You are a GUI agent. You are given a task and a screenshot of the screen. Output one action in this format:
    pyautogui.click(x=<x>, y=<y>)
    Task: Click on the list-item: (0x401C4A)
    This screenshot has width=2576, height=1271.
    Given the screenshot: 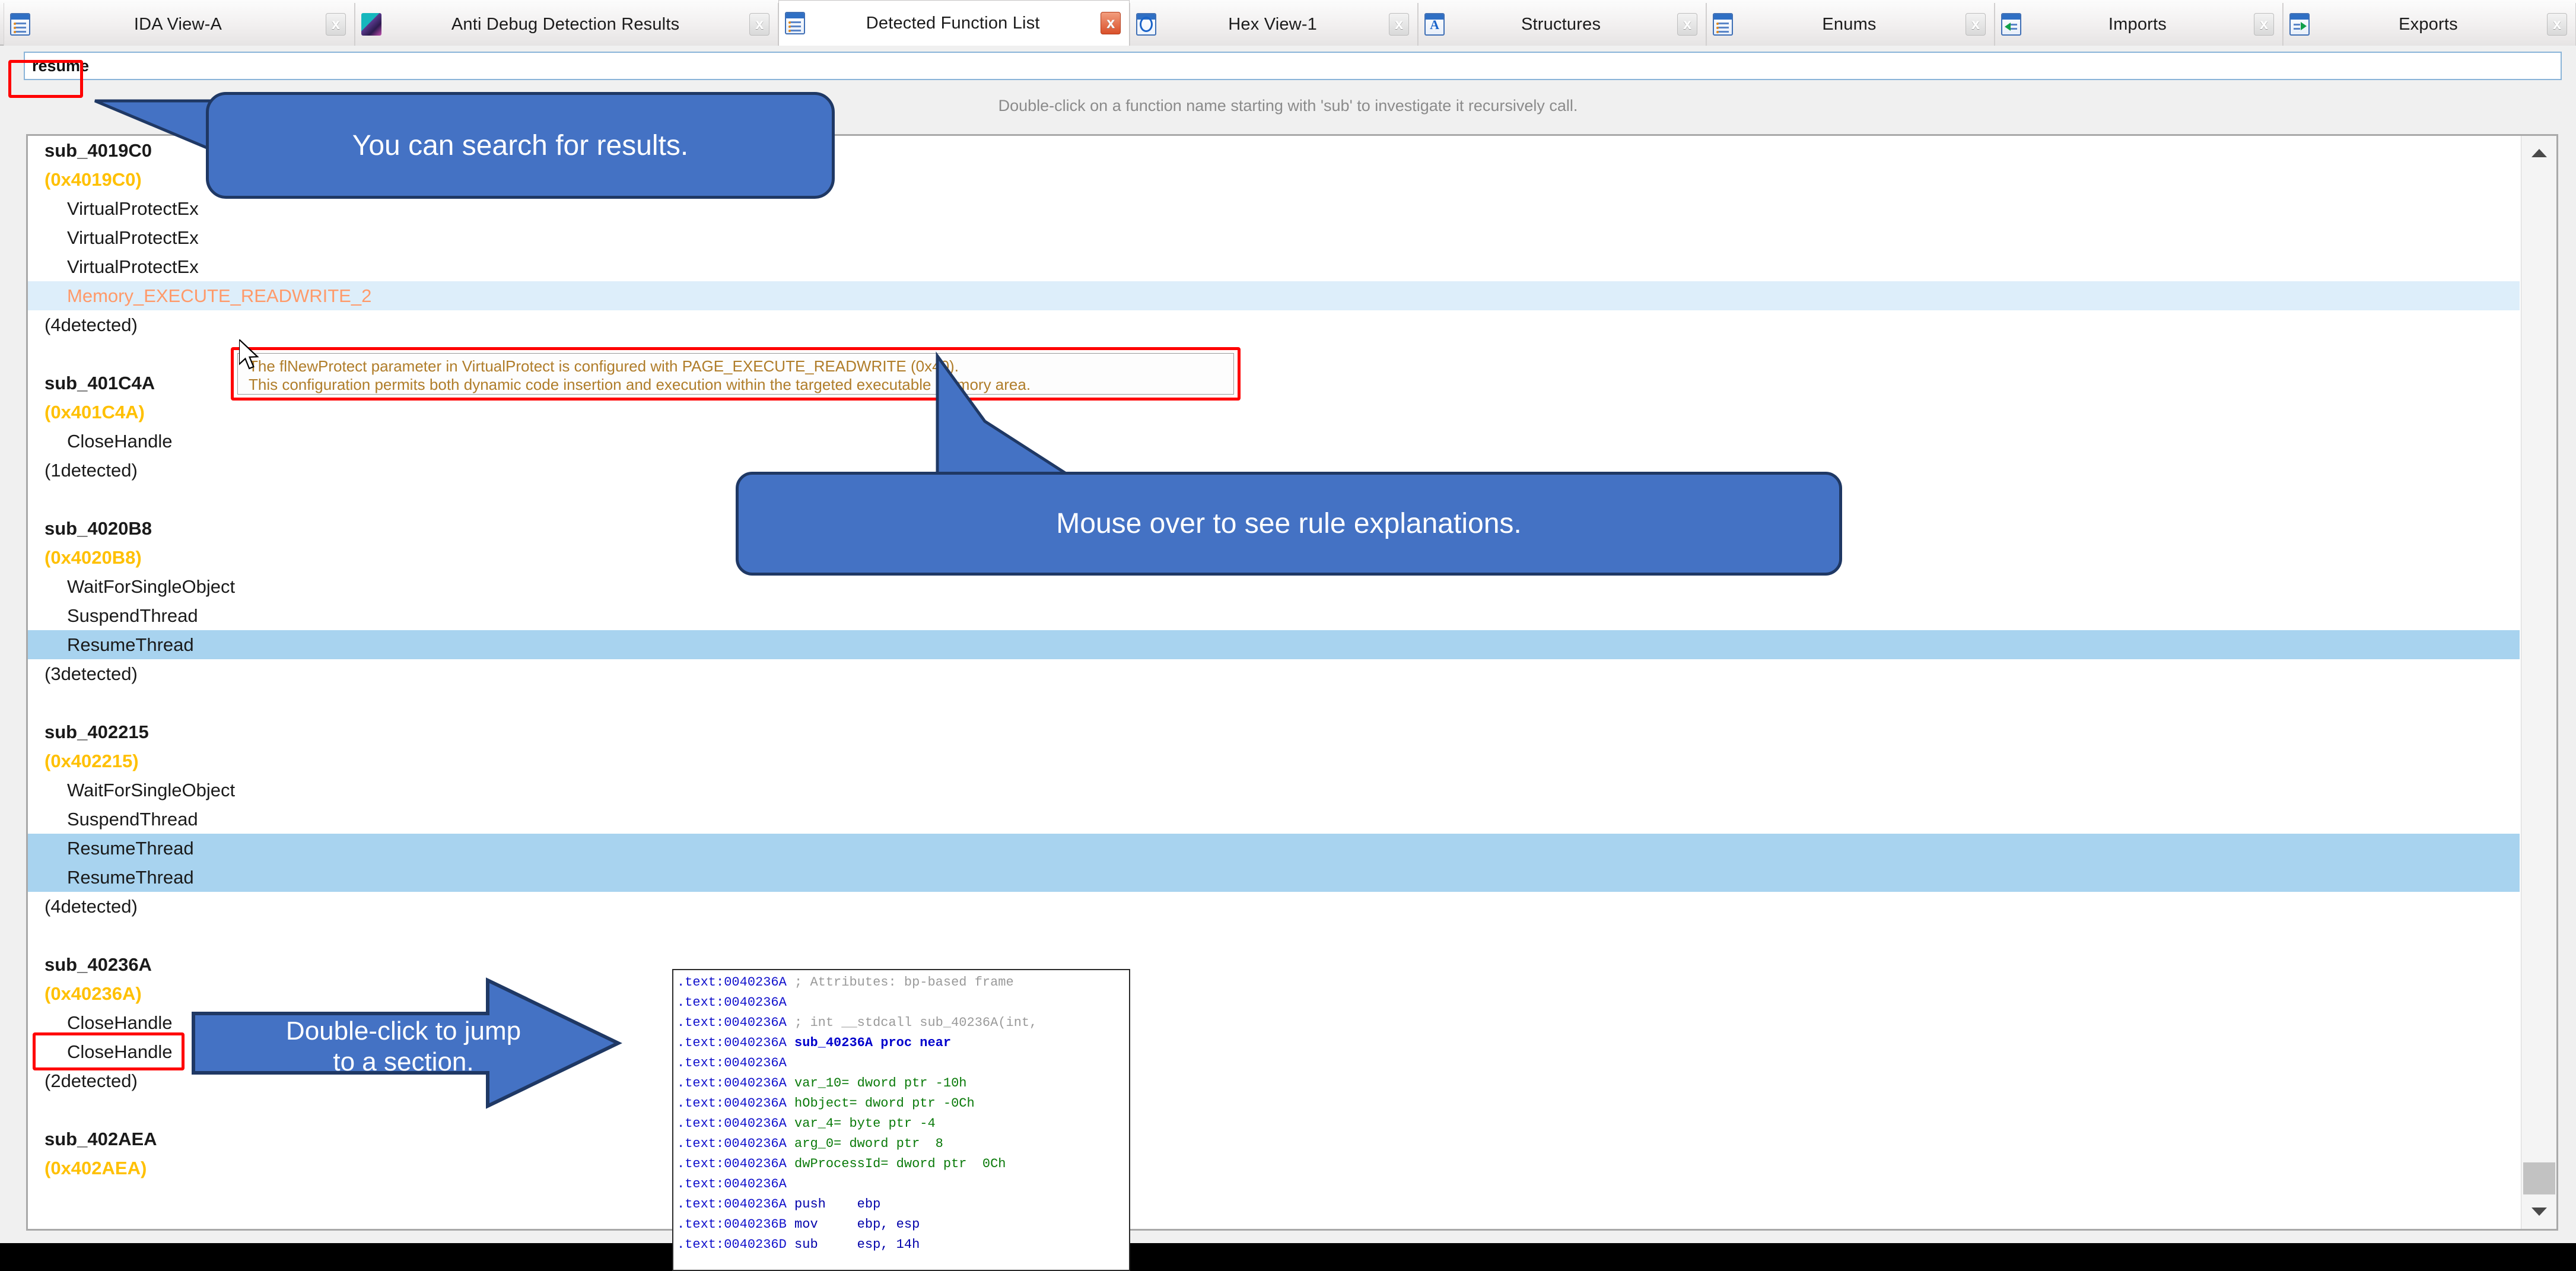 What is the action you would take?
    pyautogui.click(x=1274, y=412)
    